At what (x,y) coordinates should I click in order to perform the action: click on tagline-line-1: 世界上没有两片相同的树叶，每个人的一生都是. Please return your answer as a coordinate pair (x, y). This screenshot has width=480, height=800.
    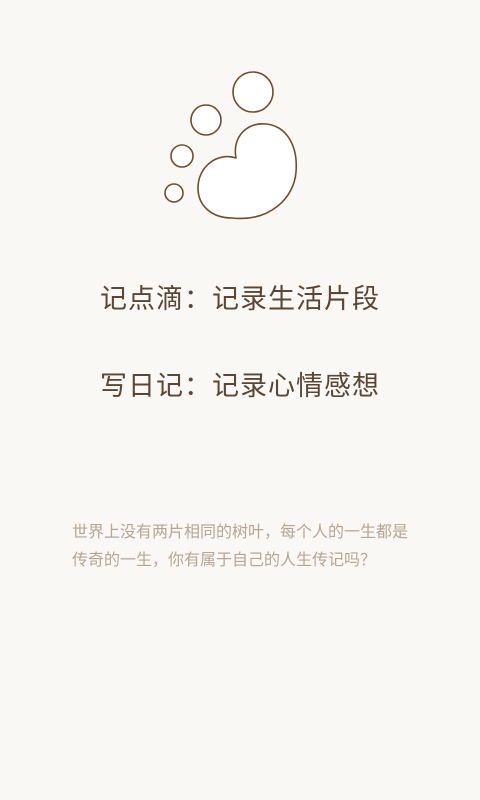
    Looking at the image, I should click on (240, 531).